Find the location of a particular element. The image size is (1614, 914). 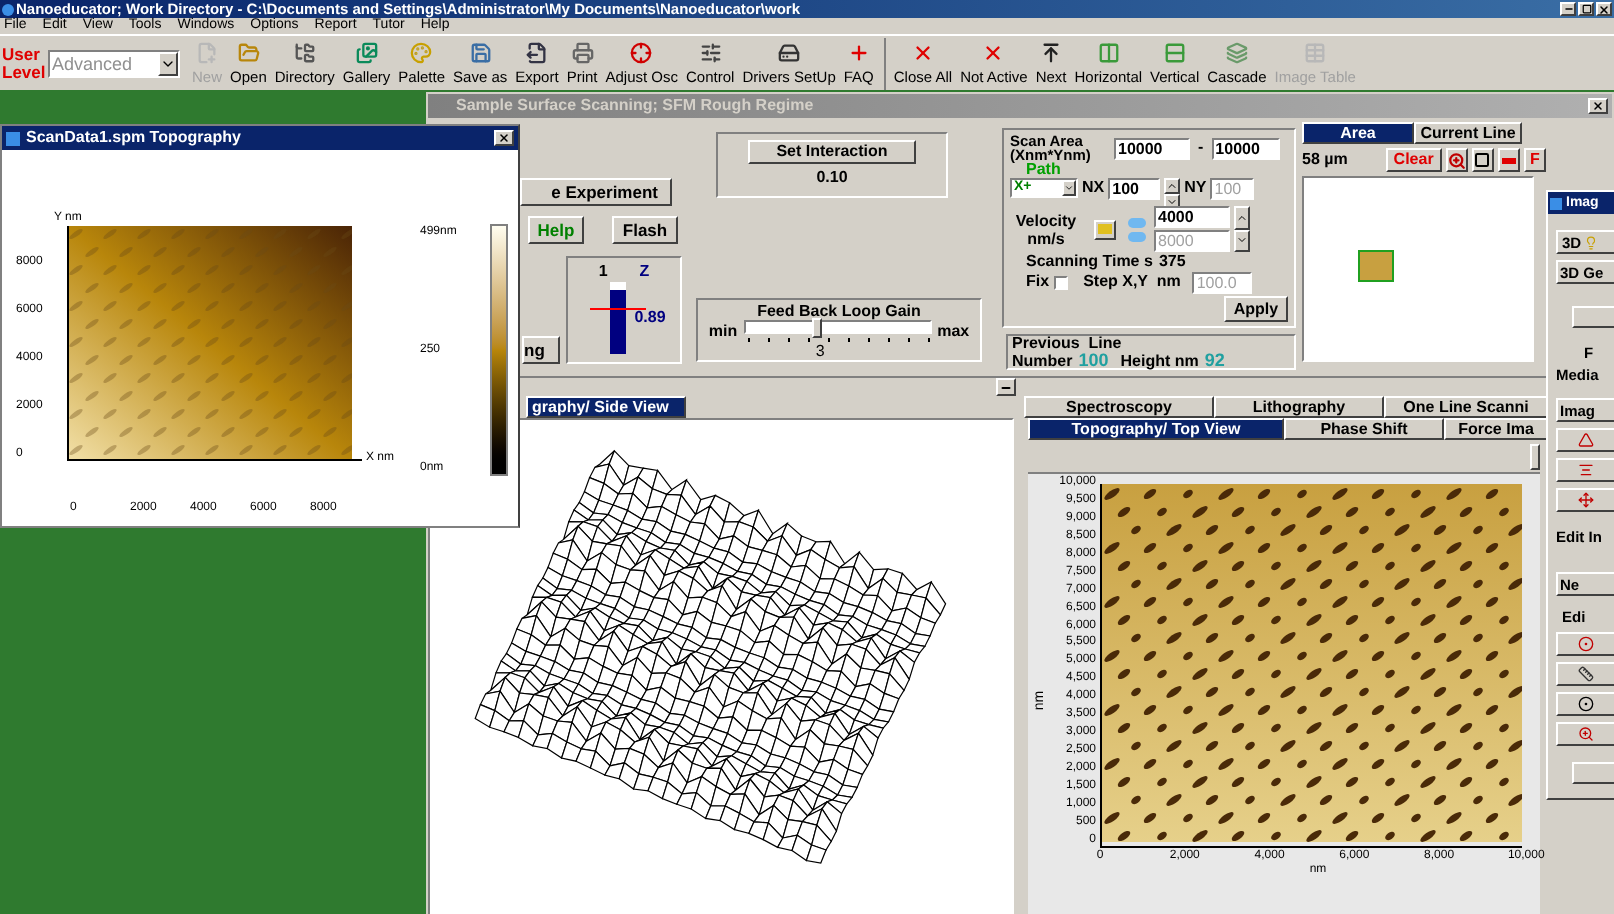

speed-down-icon is located at coordinates (1137, 236).